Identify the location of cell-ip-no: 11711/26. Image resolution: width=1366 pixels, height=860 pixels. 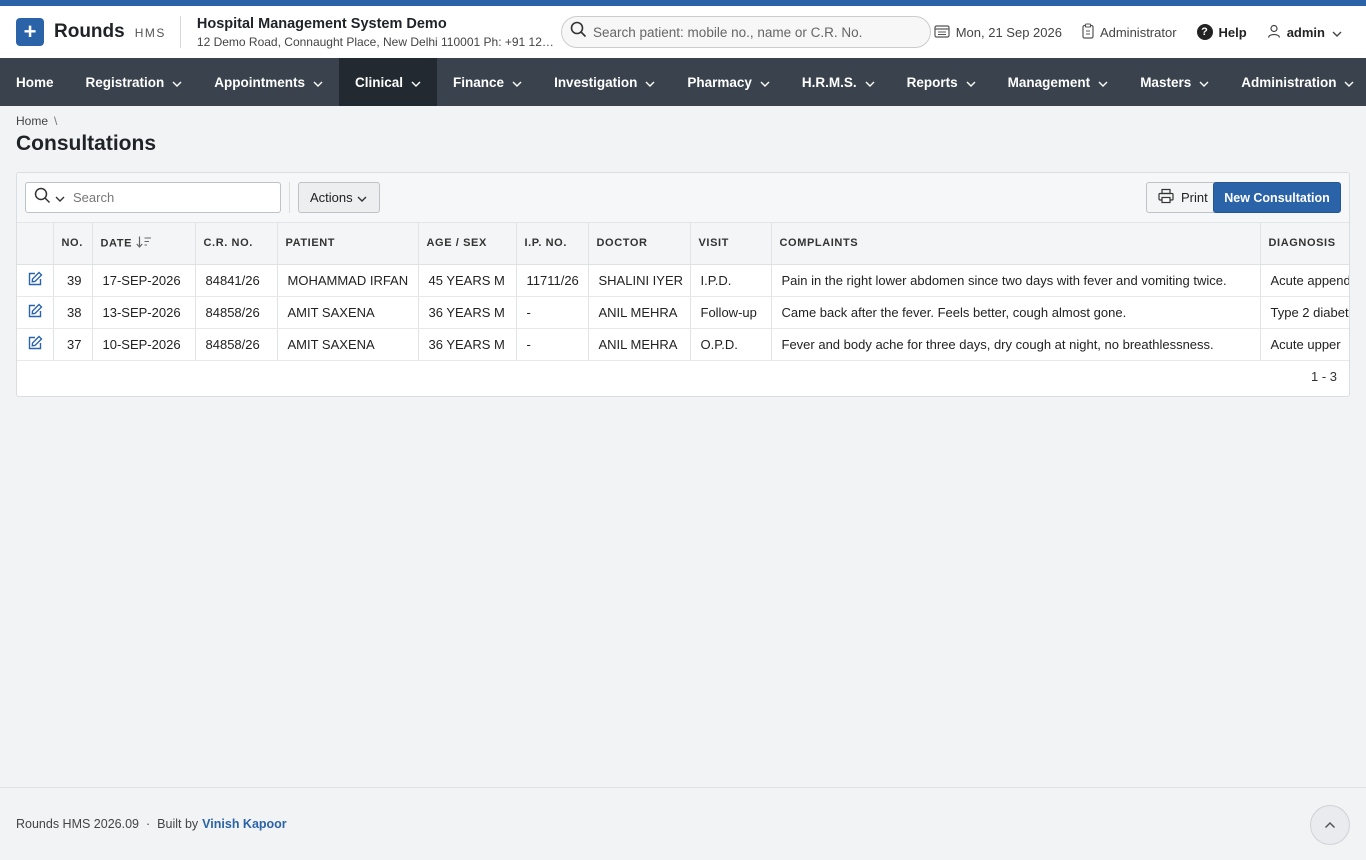
(552, 280).